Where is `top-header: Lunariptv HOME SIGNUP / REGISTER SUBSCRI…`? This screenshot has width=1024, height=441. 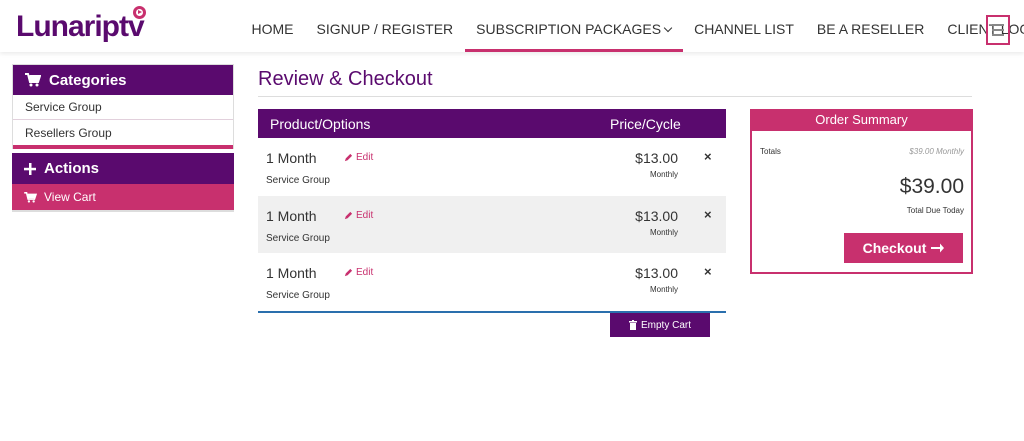
top-header: Lunariptv HOME SIGNUP / REGISTER SUBSCRI… is located at coordinates (512, 26).